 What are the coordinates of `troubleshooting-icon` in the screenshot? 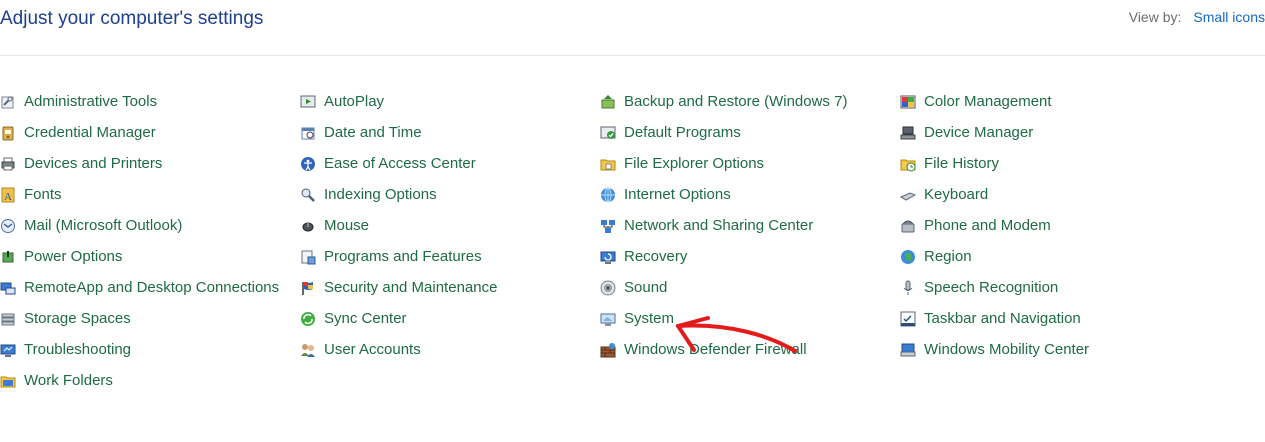 It's located at (8, 350).